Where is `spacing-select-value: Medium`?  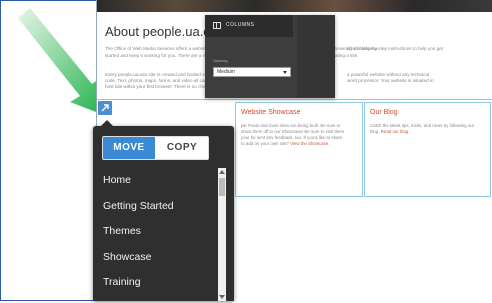 spacing-select-value: Medium is located at coordinates (226, 72).